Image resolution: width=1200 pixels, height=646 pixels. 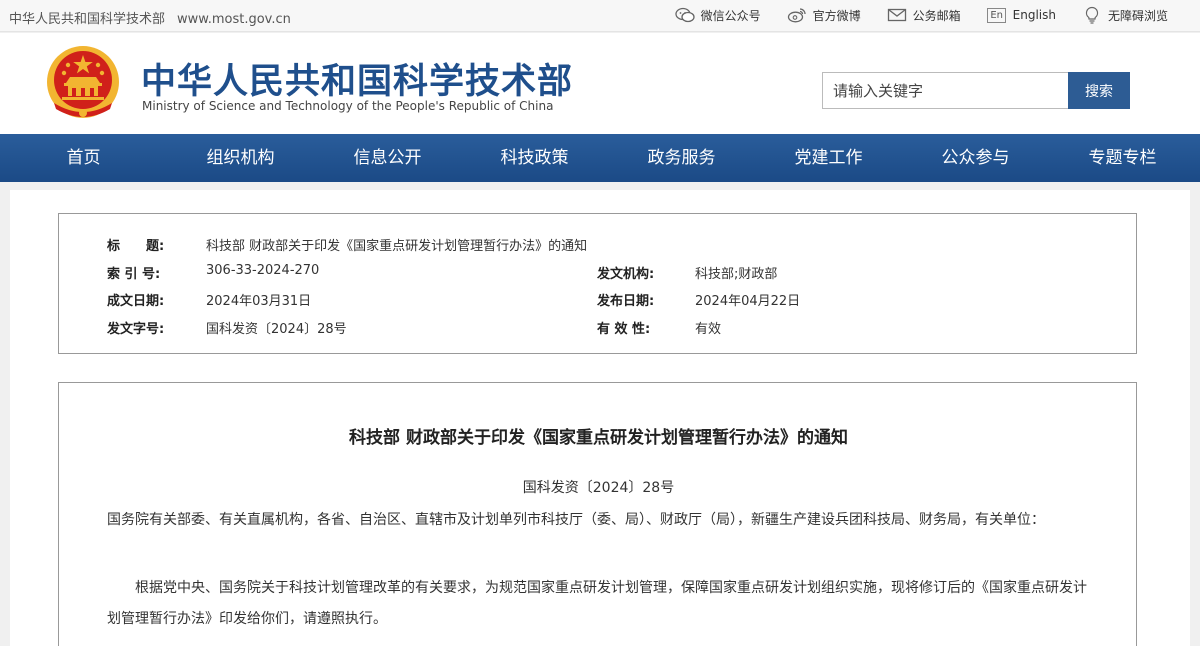 What do you see at coordinates (624, 329) in the screenshot?
I see `meta-validity-label: 有 效 性:` at bounding box center [624, 329].